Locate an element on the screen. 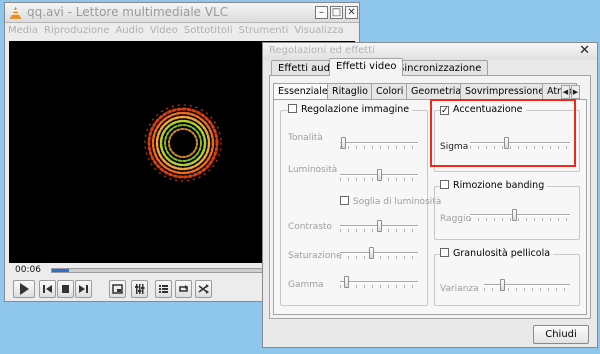 This screenshot has width=600, height=354. dialog-close-icon: ✕ is located at coordinates (584, 50).